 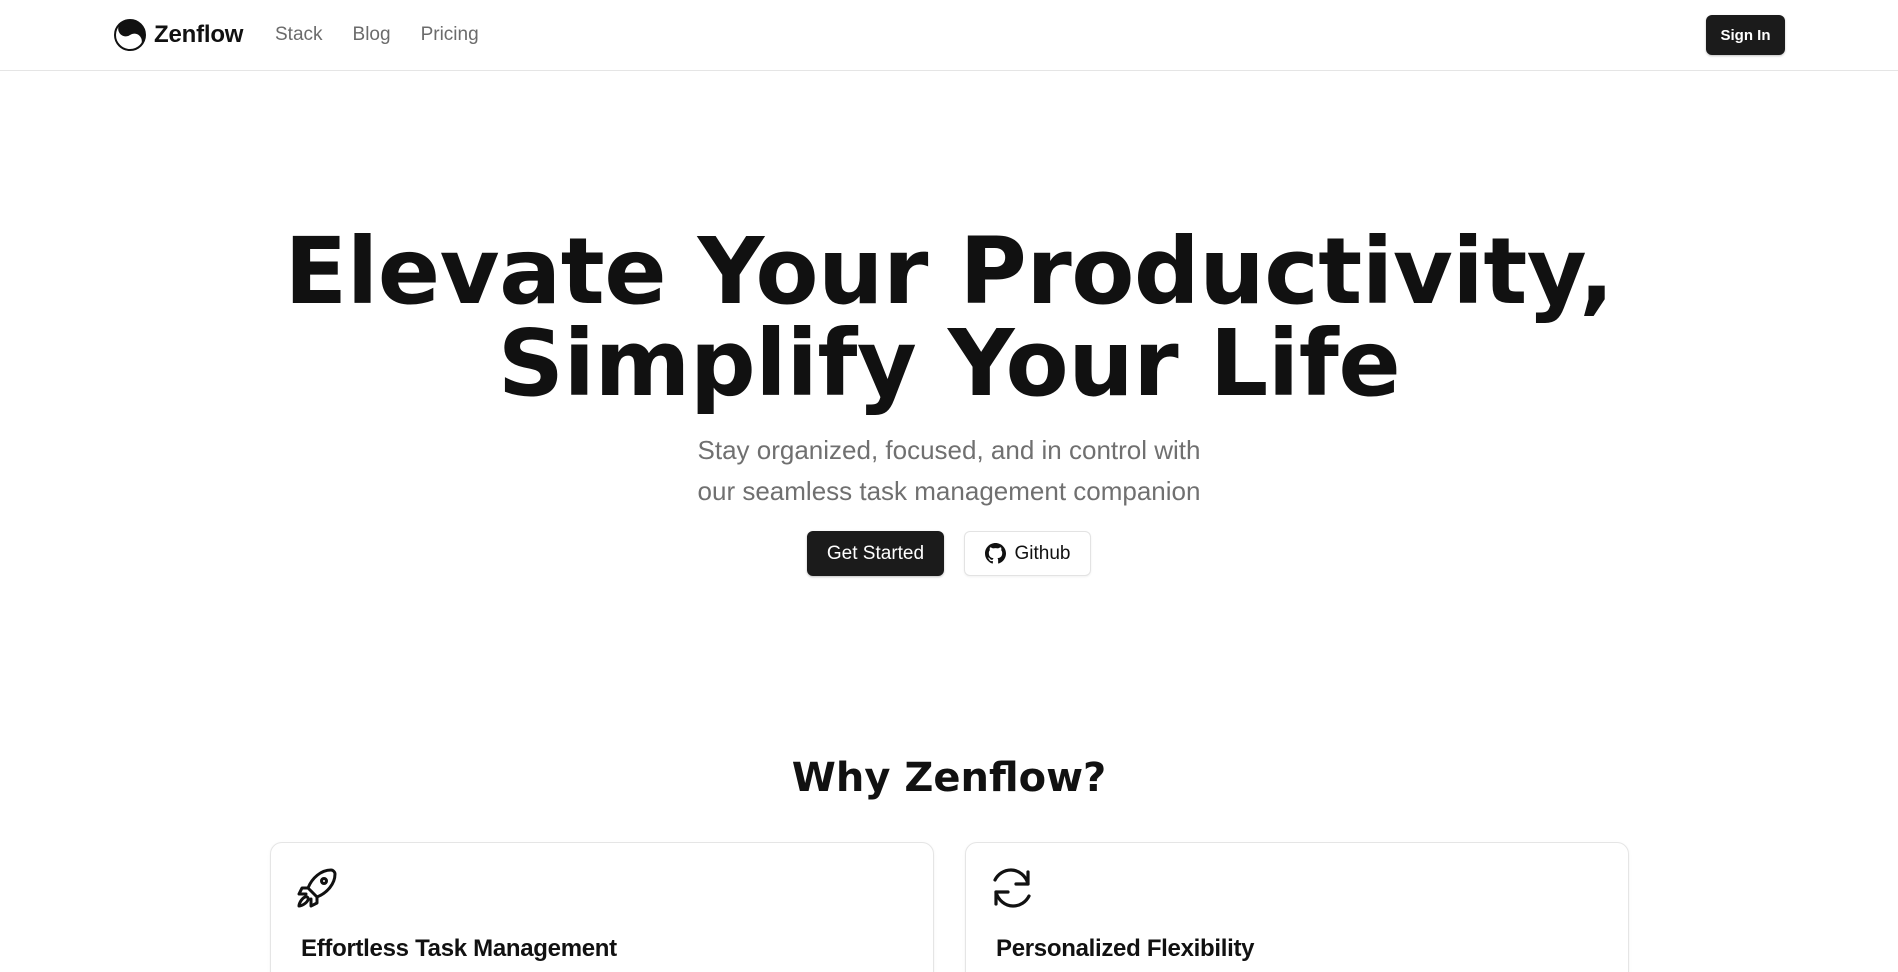 I want to click on hero-title-line-2: Simplify Your Life, so click(x=949, y=363).